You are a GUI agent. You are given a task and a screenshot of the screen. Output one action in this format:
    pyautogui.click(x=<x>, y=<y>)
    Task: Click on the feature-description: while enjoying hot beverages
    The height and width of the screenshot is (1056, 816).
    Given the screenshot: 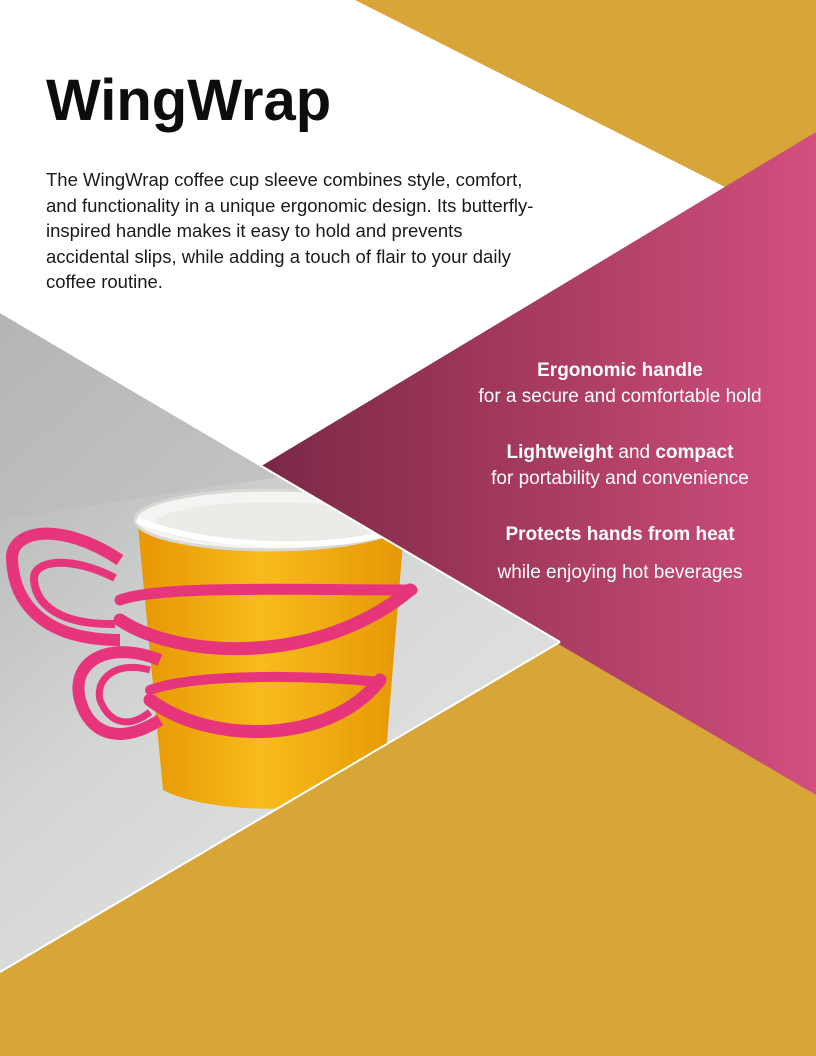 What is the action you would take?
    pyautogui.click(x=620, y=572)
    